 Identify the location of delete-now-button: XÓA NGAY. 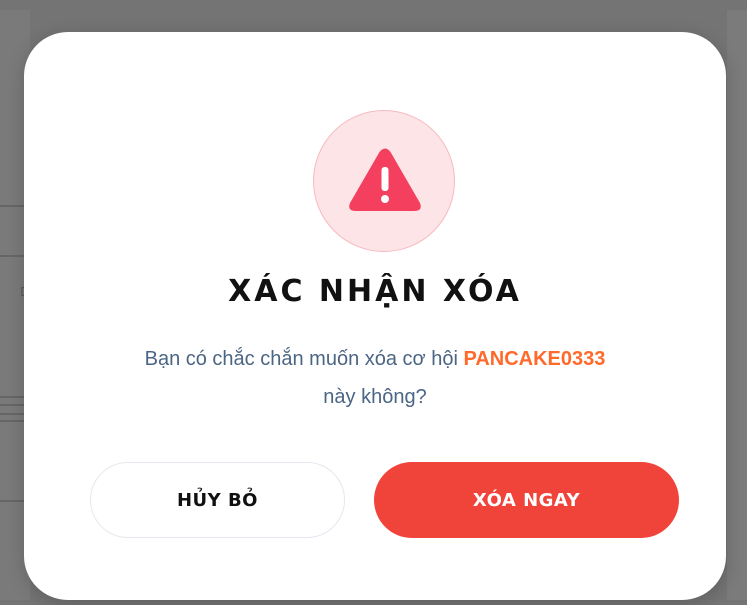
(526, 500).